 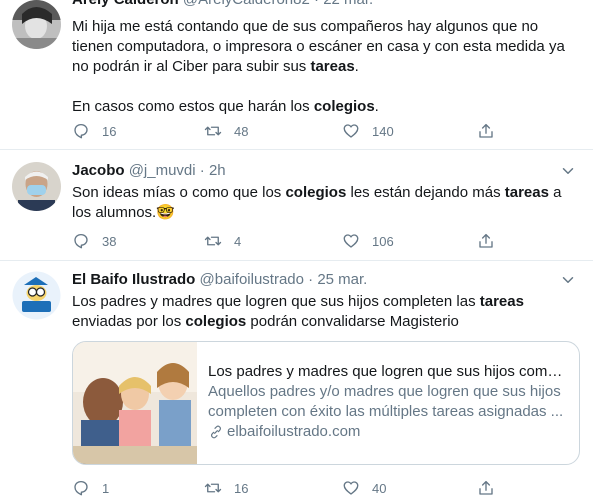 I want to click on author-name: Arely Calderon, so click(x=125, y=4).